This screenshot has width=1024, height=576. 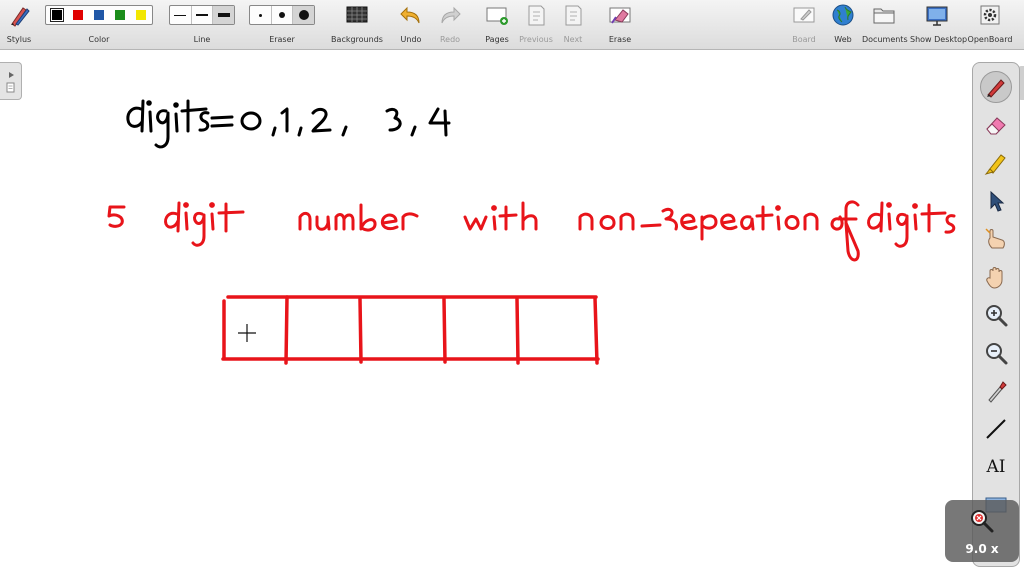 I want to click on erase-label: Erase, so click(x=620, y=39).